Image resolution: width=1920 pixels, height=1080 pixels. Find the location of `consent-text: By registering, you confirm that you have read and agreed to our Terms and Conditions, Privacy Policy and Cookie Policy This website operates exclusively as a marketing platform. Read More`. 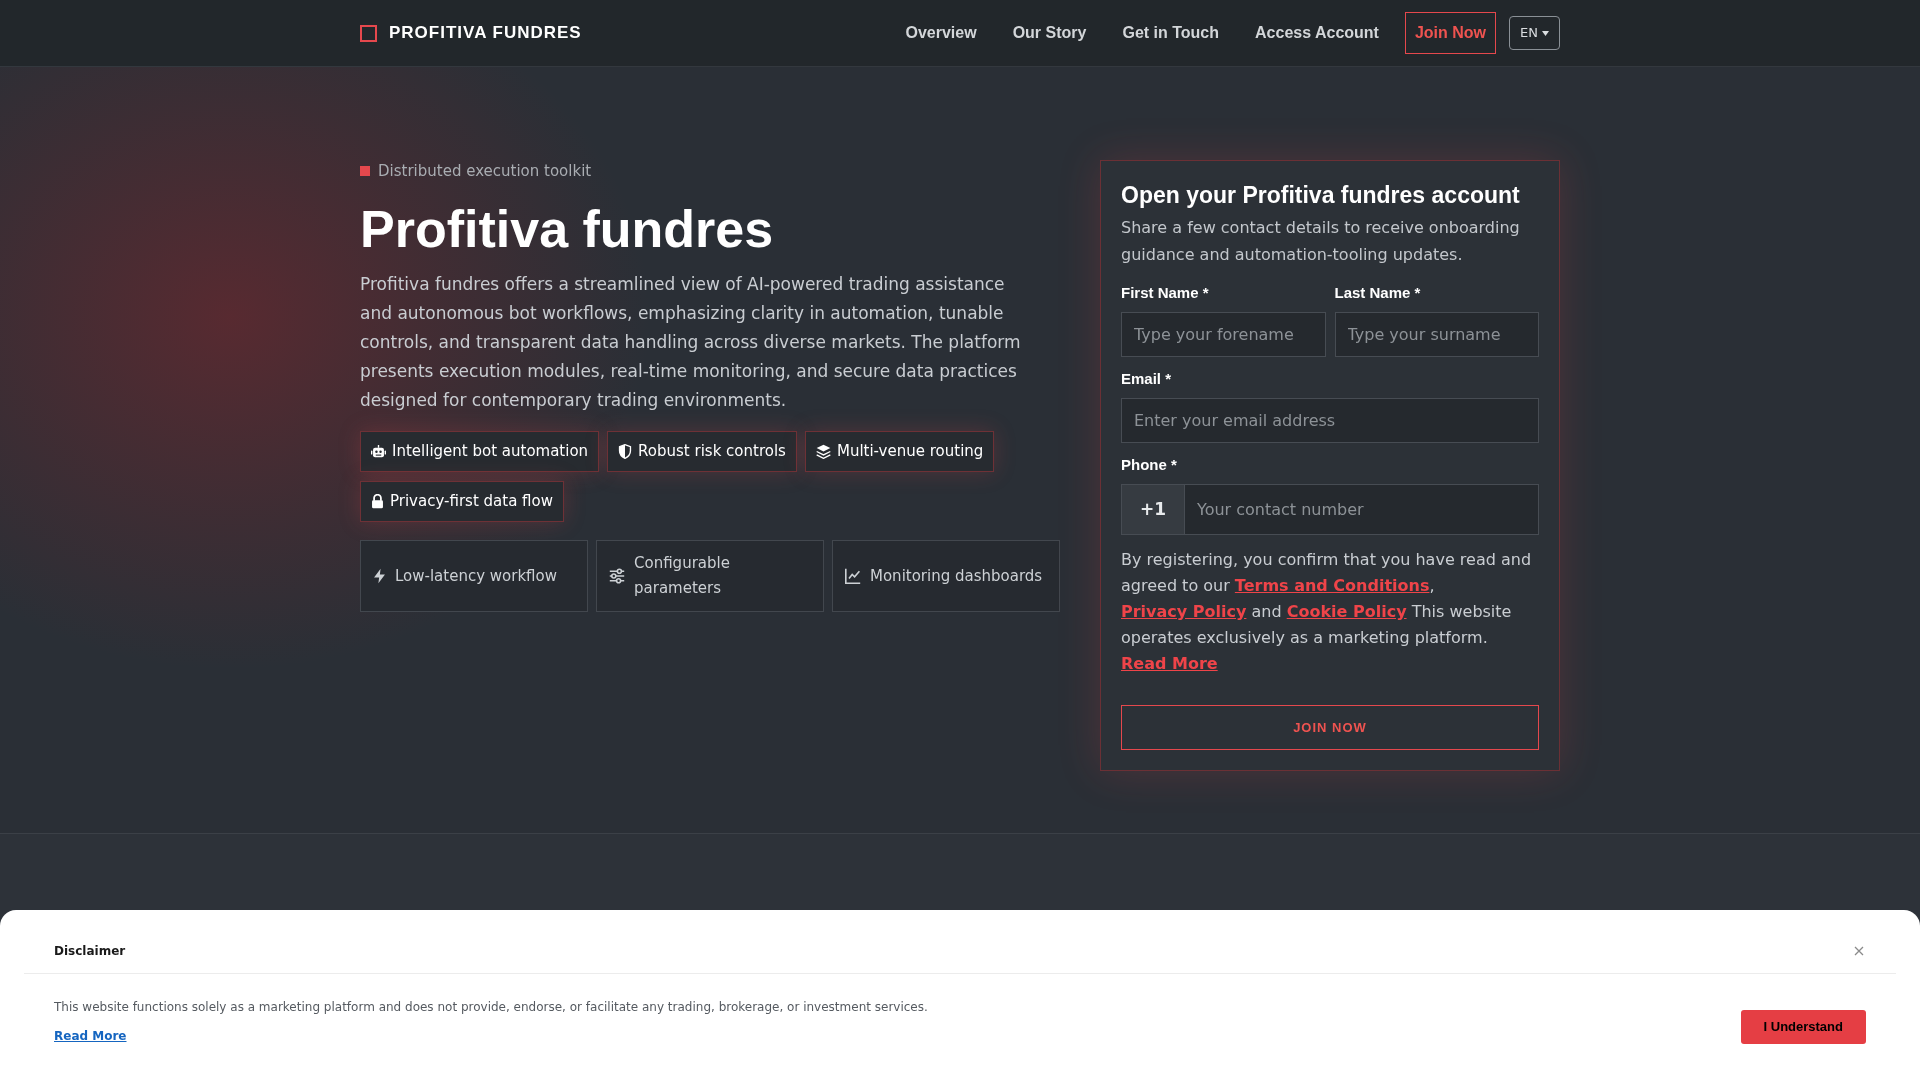

consent-text: By registering, you confirm that you have read and agreed to our Terms and Conditions, Privacy Policy and Cookie Policy This website operates exclusively as a marketing platform. Read More is located at coordinates (1327, 612).